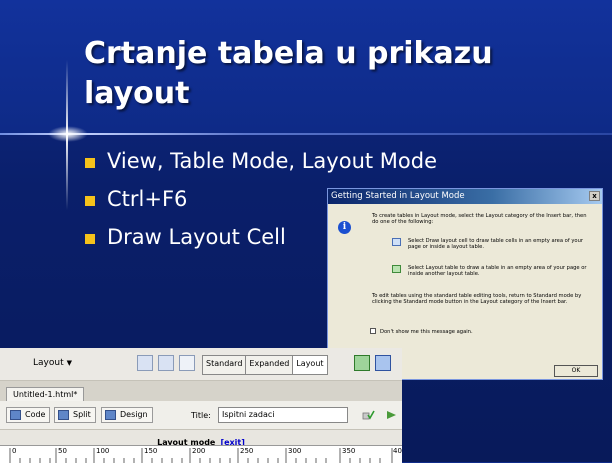  I want to click on ruler-label: 100, so click(103, 451).